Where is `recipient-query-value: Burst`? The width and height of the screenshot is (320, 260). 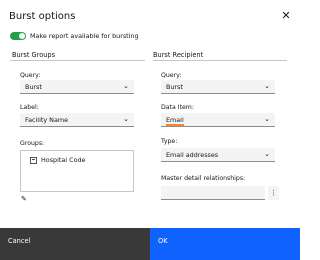
recipient-query-value: Burst is located at coordinates (174, 87).